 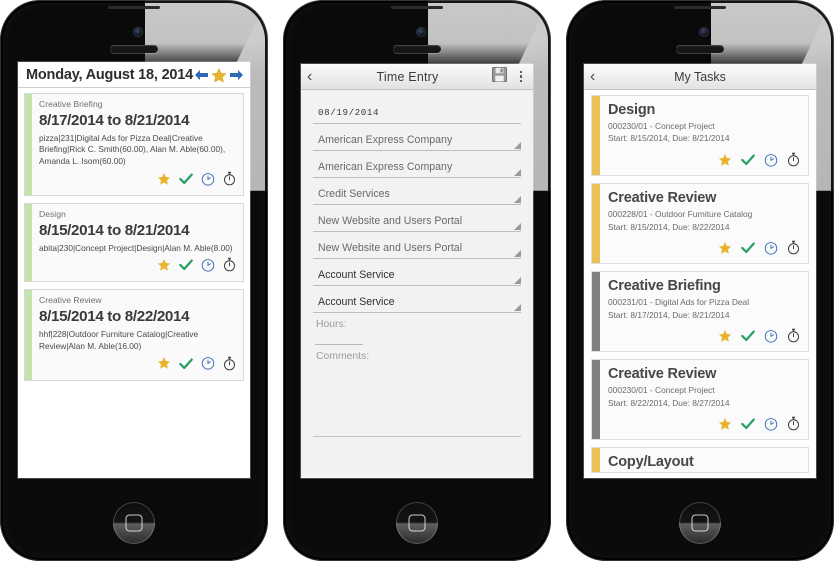 What do you see at coordinates (417, 221) in the screenshot?
I see `field-project: New Website and Users Portal` at bounding box center [417, 221].